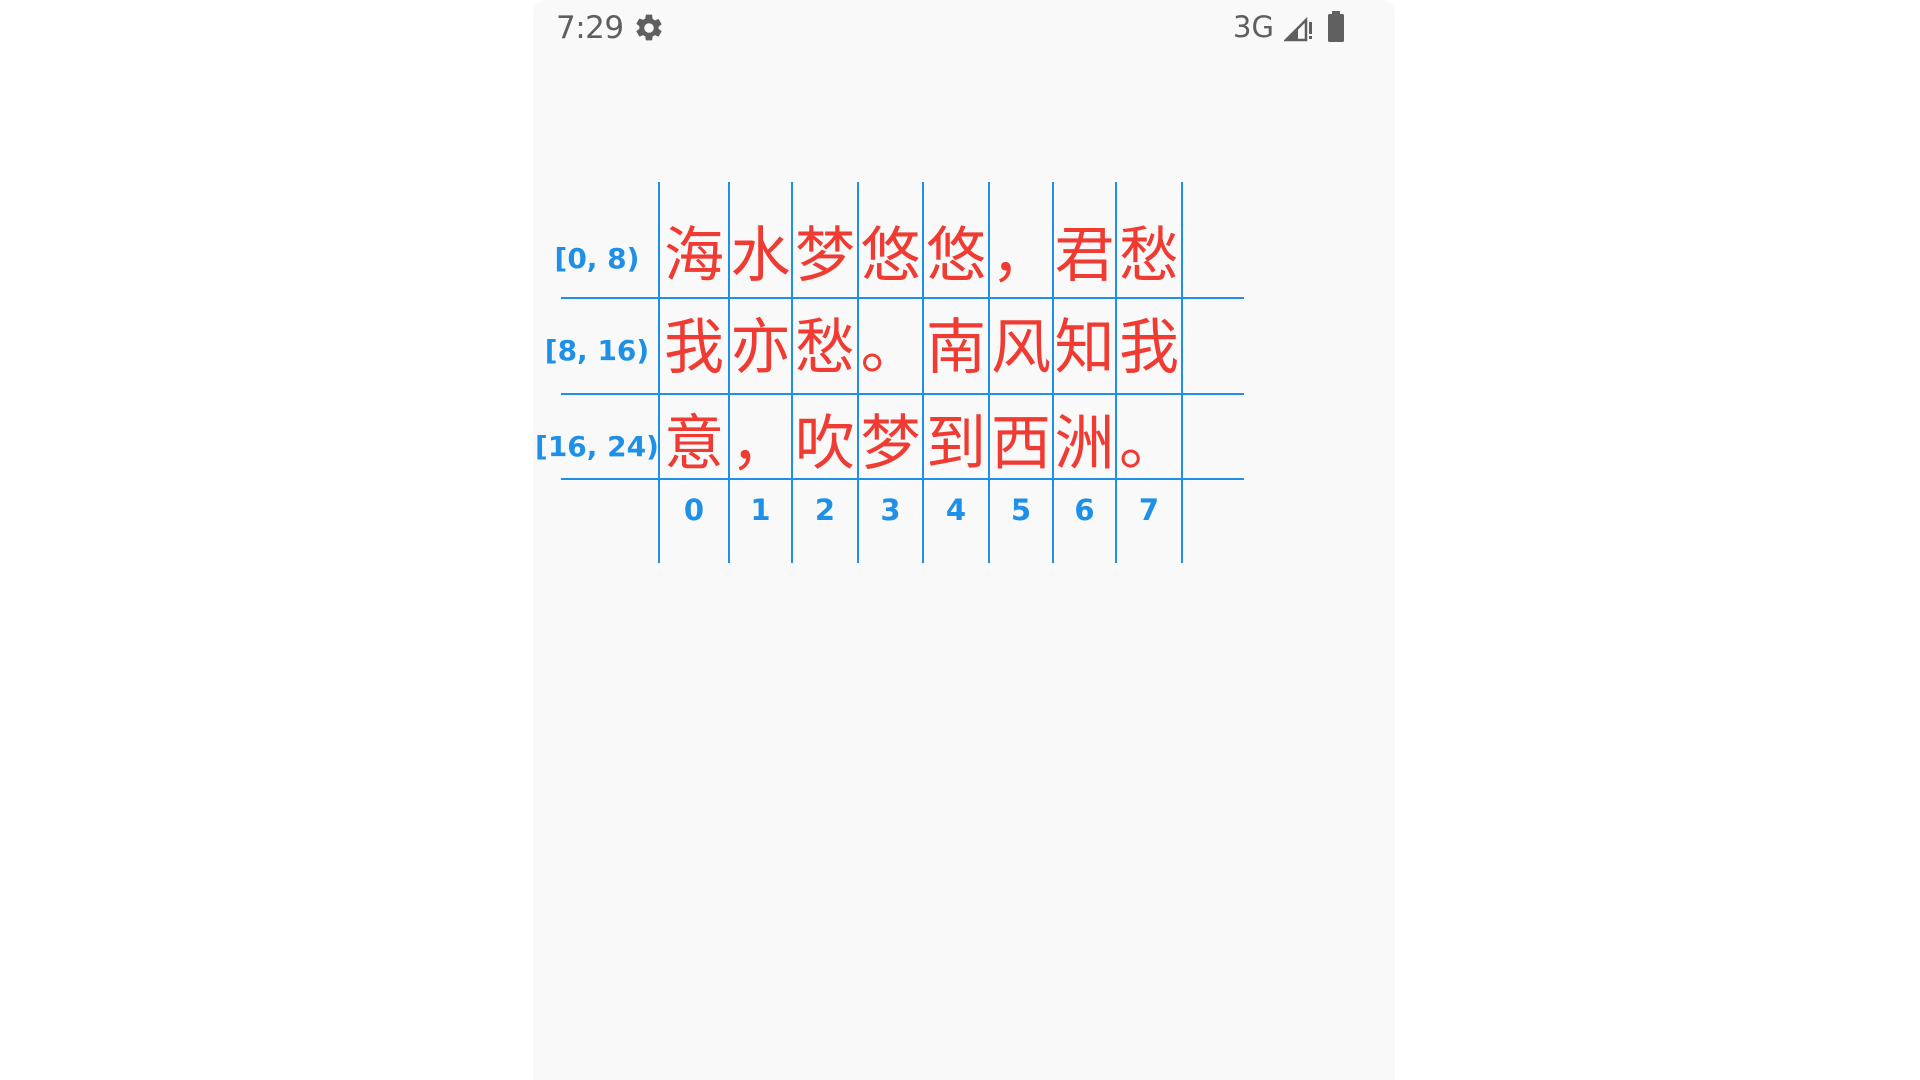 Image resolution: width=1920 pixels, height=1080 pixels. Describe the element at coordinates (956, 510) in the screenshot. I see `column-index-label: 4` at that location.